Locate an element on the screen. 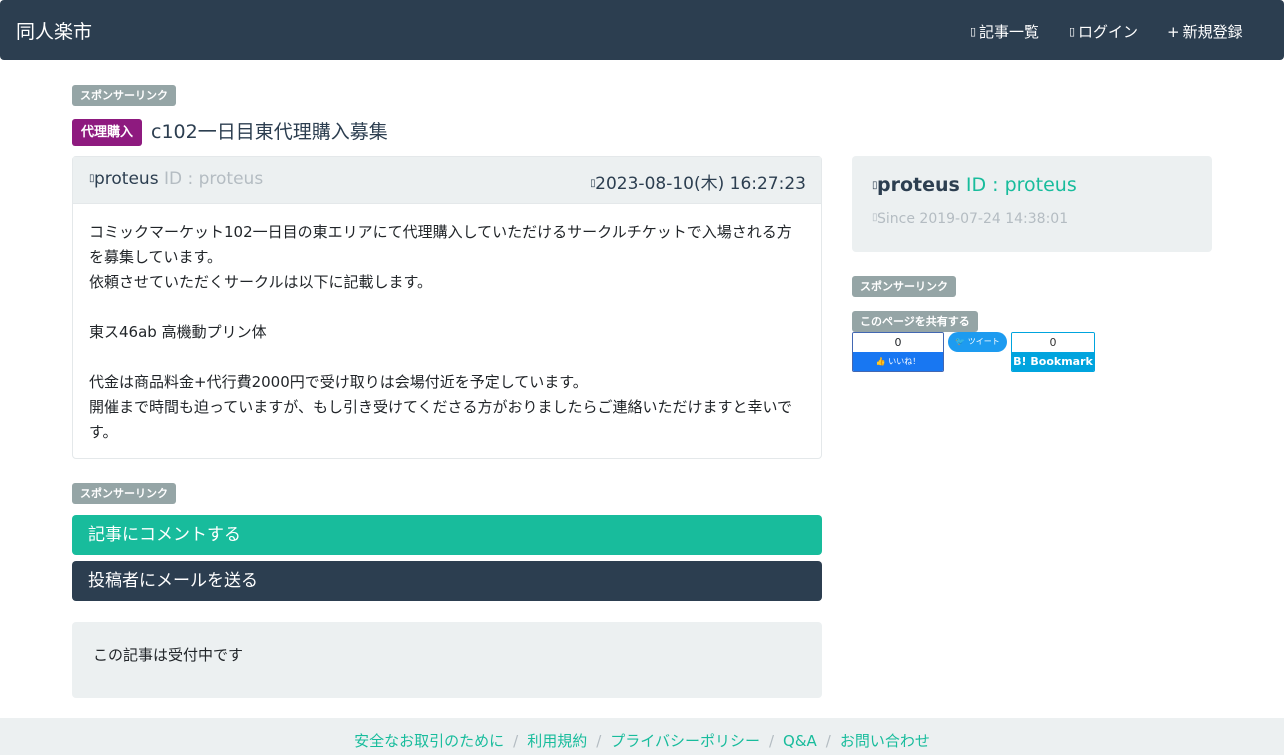  nav-register: + 新規登録 is located at coordinates (1205, 31).